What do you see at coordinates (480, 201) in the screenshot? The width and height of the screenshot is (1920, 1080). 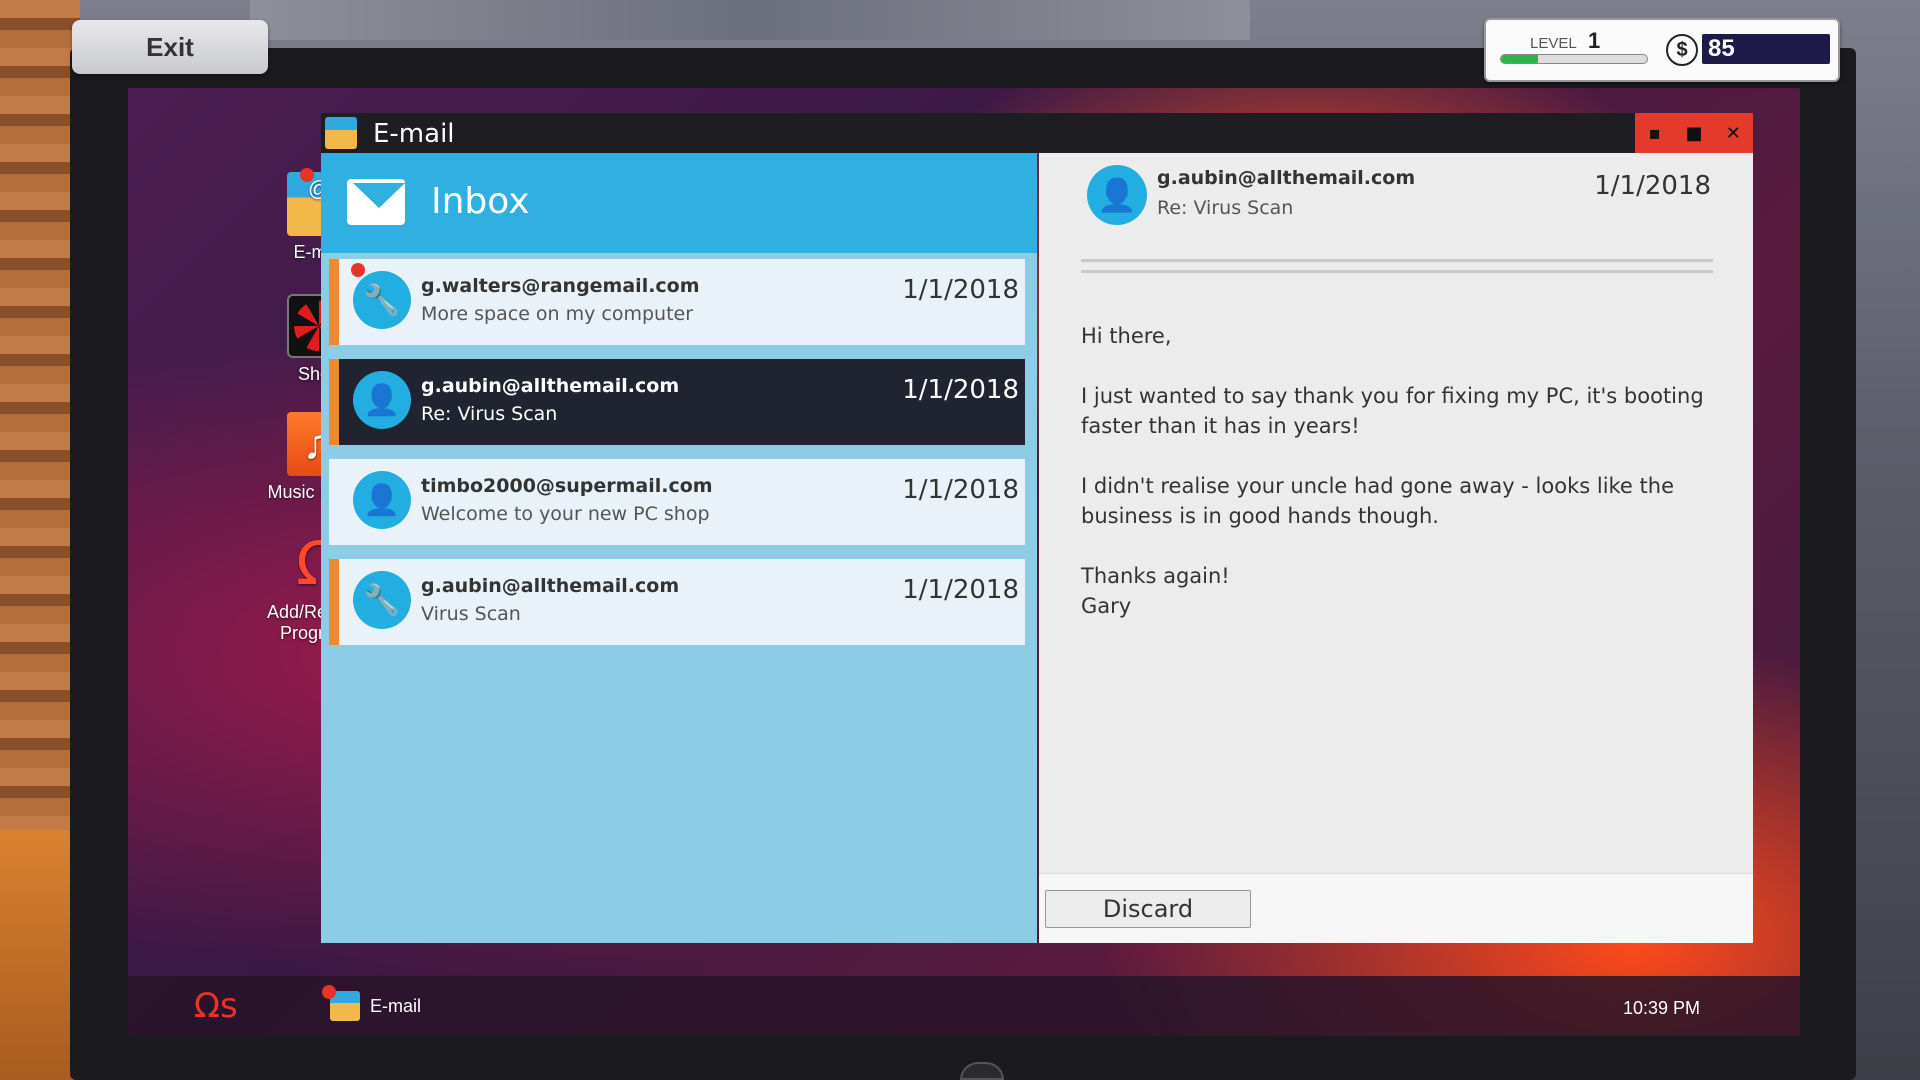 I see `inbox-title: Inbox` at bounding box center [480, 201].